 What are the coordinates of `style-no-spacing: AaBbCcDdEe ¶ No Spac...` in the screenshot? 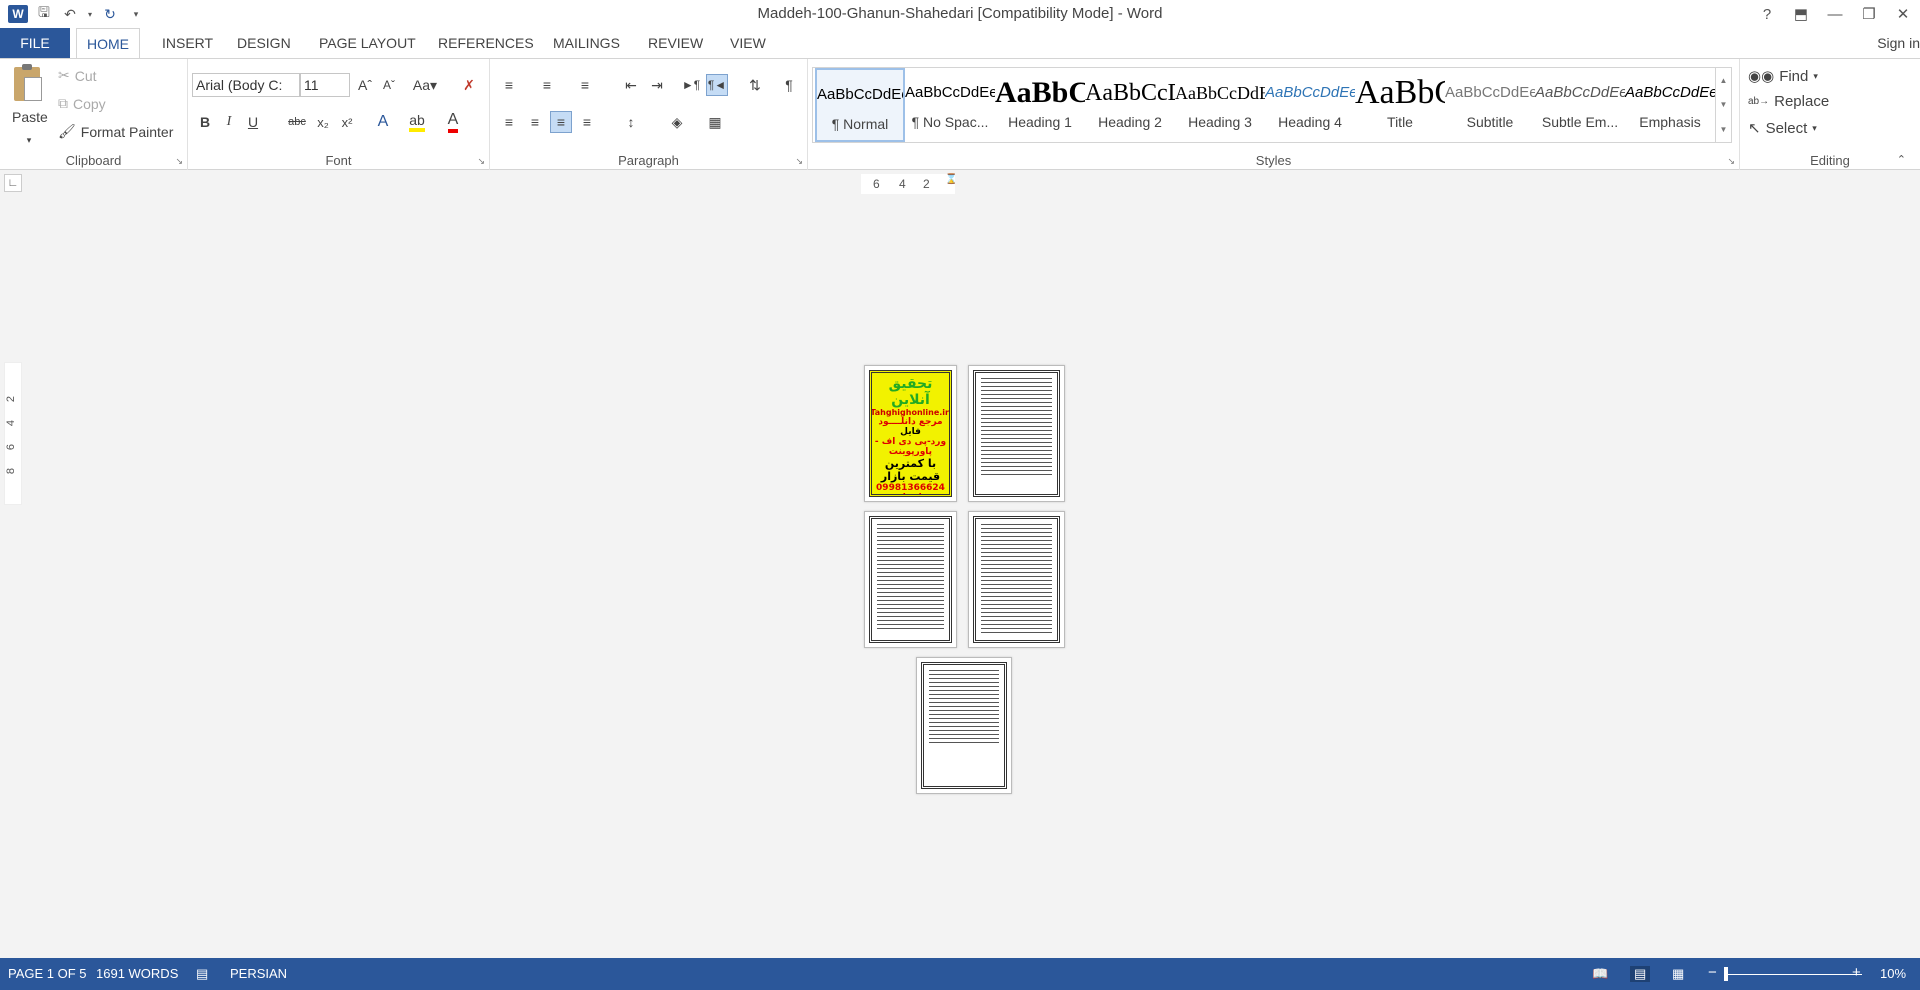 It's located at (950, 105).